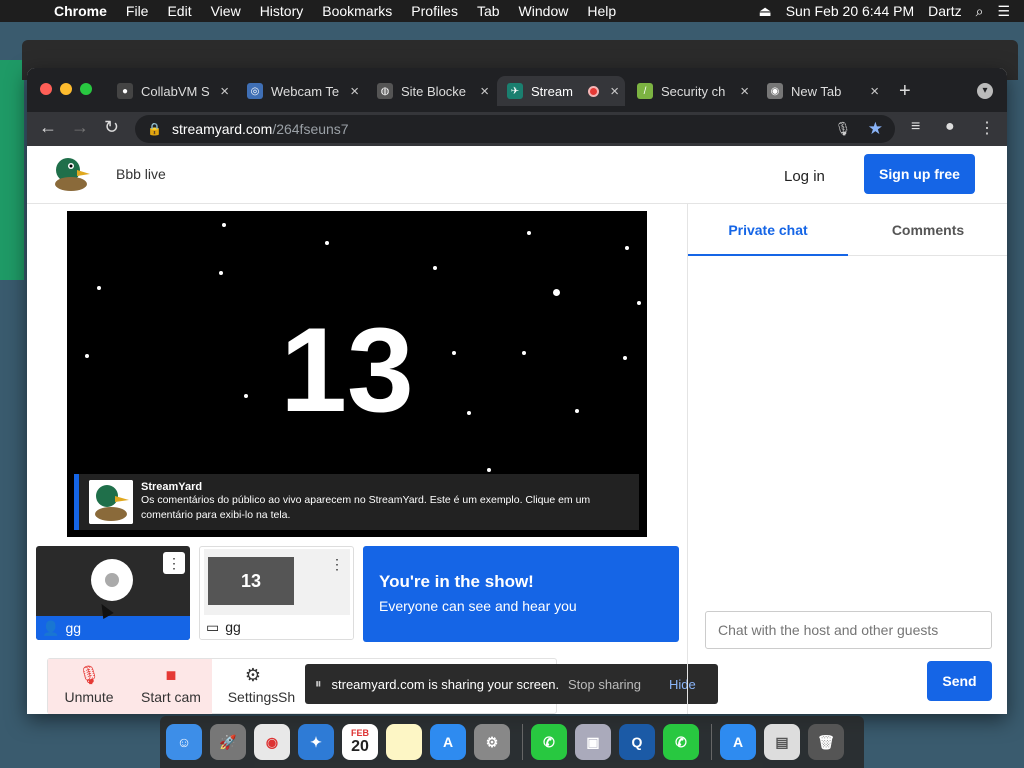 This screenshot has height=768, width=1024. What do you see at coordinates (253, 697) in the screenshot?
I see `settings-label: Settings` at bounding box center [253, 697].